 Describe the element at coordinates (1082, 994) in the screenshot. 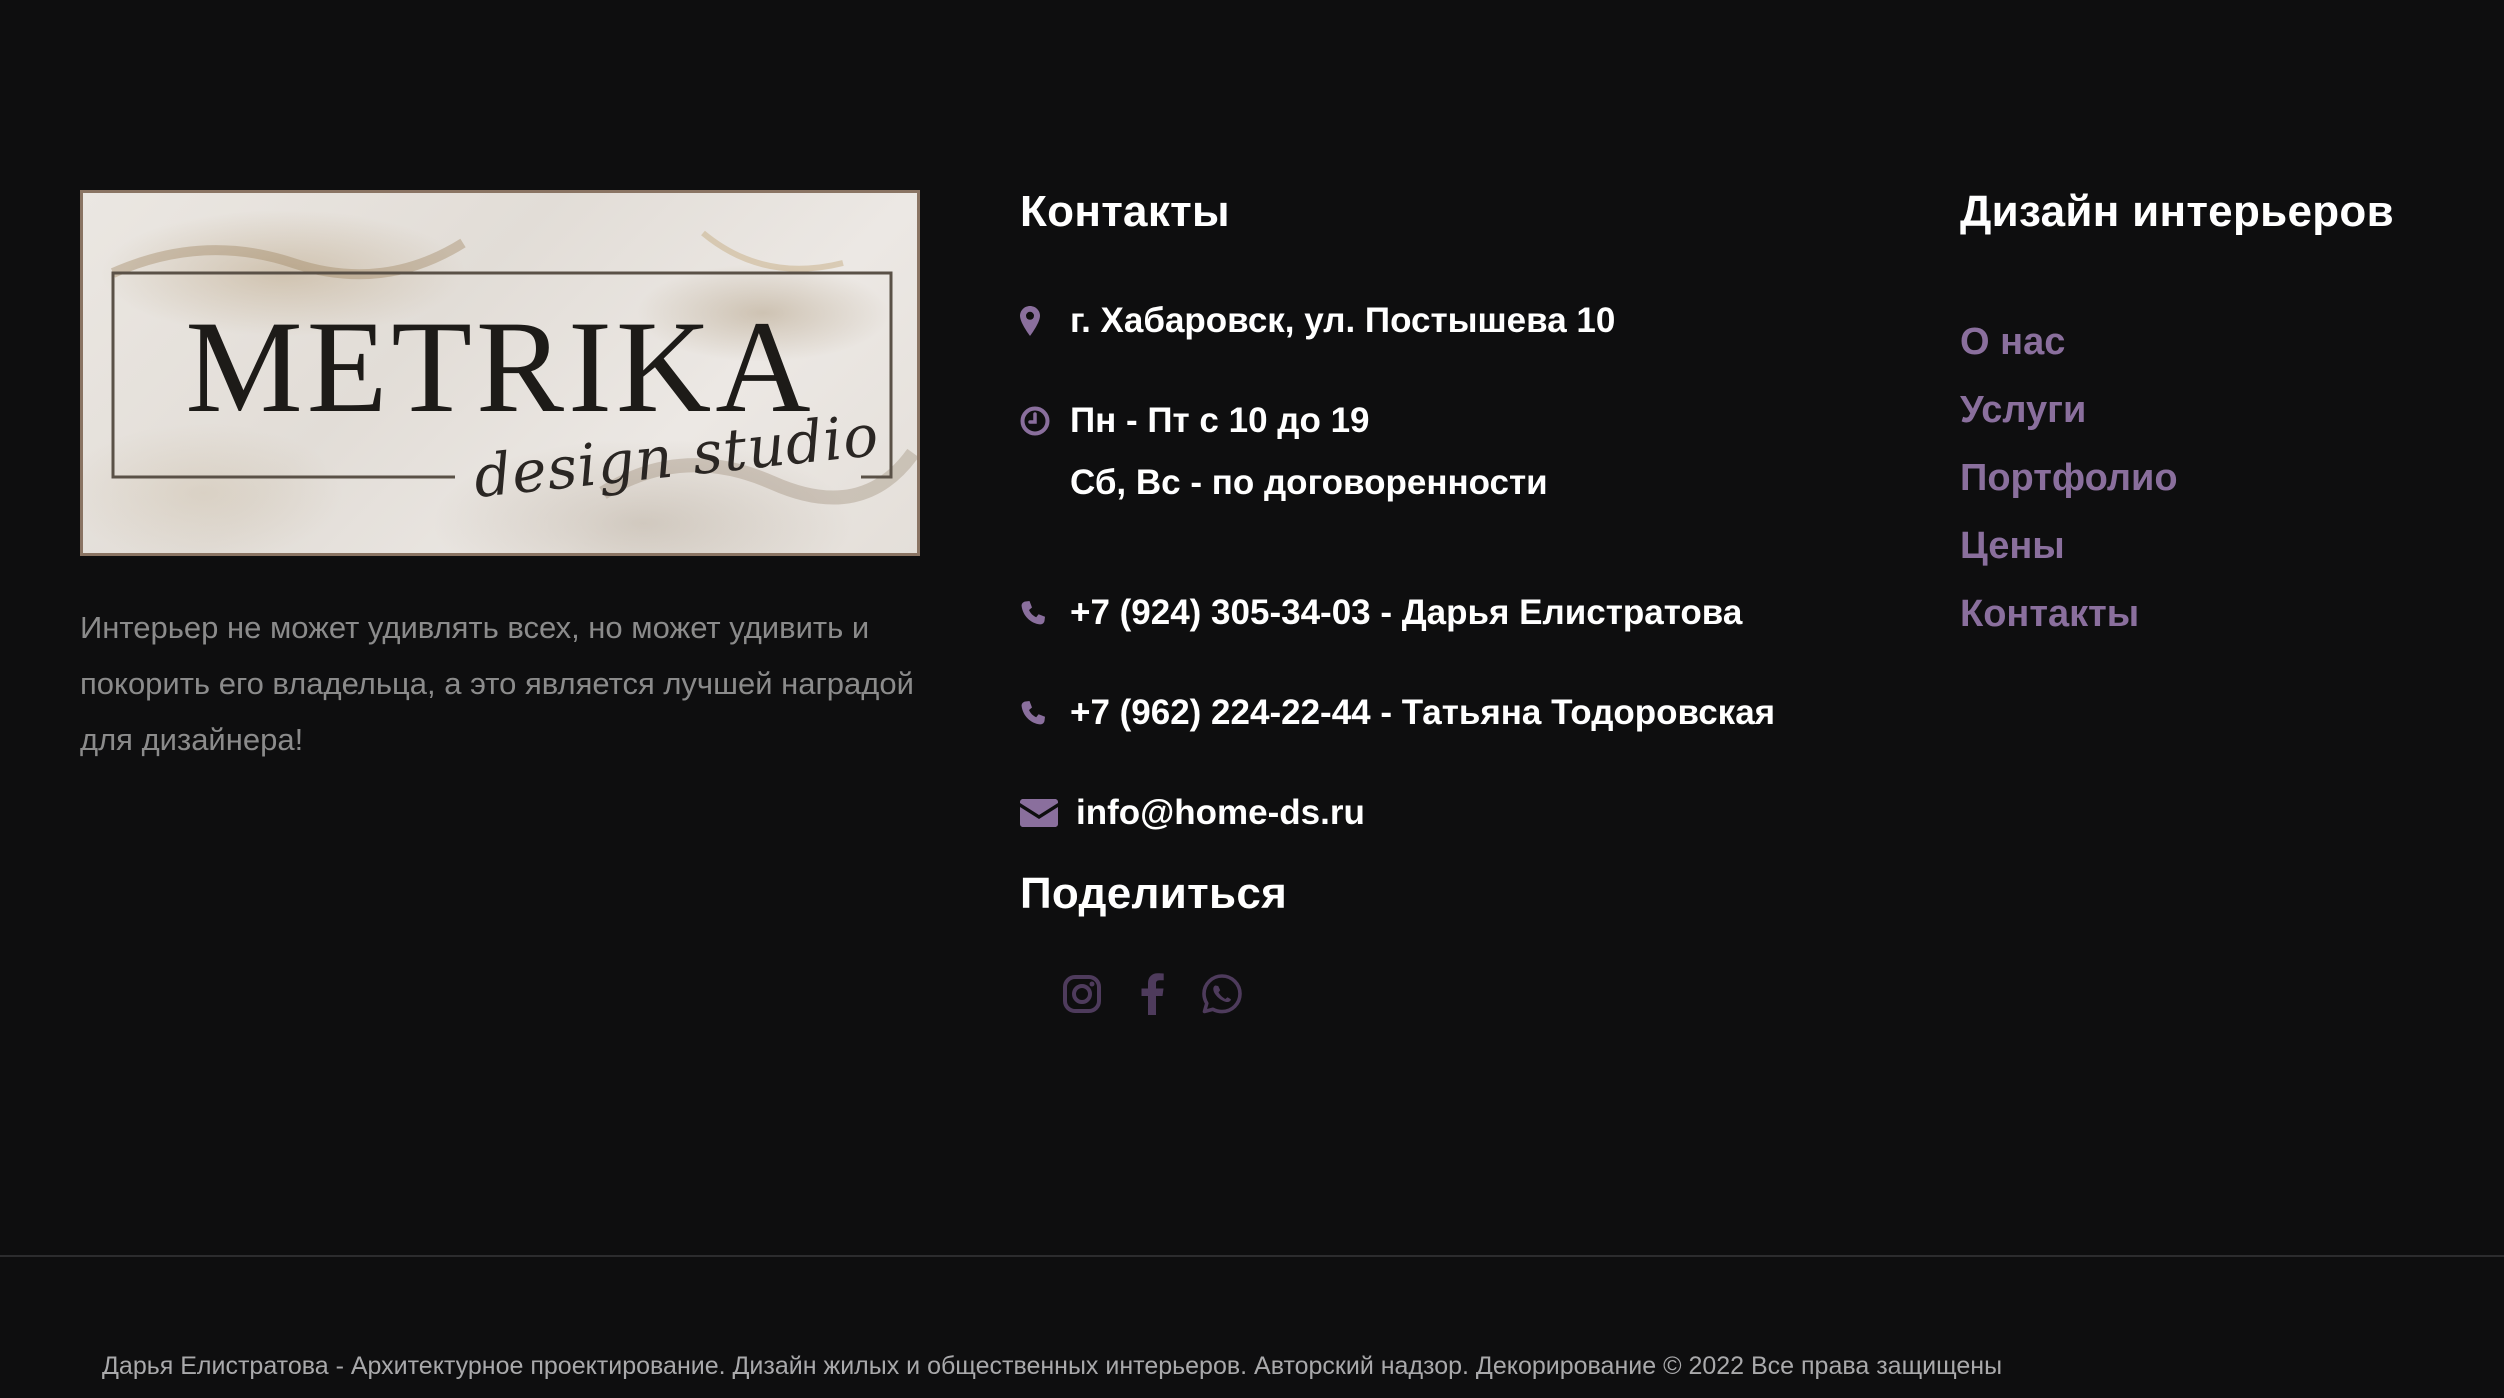

I see `instagram-icon` at that location.